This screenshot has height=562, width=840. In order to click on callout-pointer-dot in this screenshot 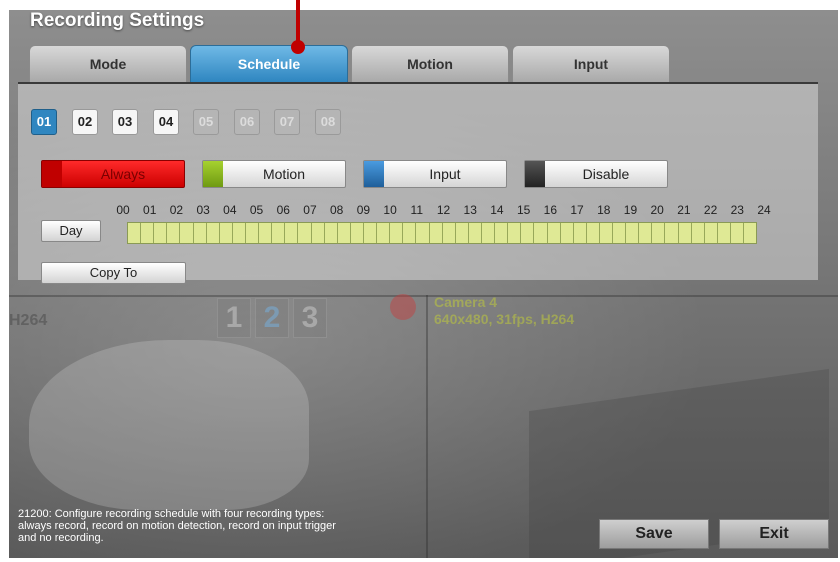, I will do `click(298, 47)`.